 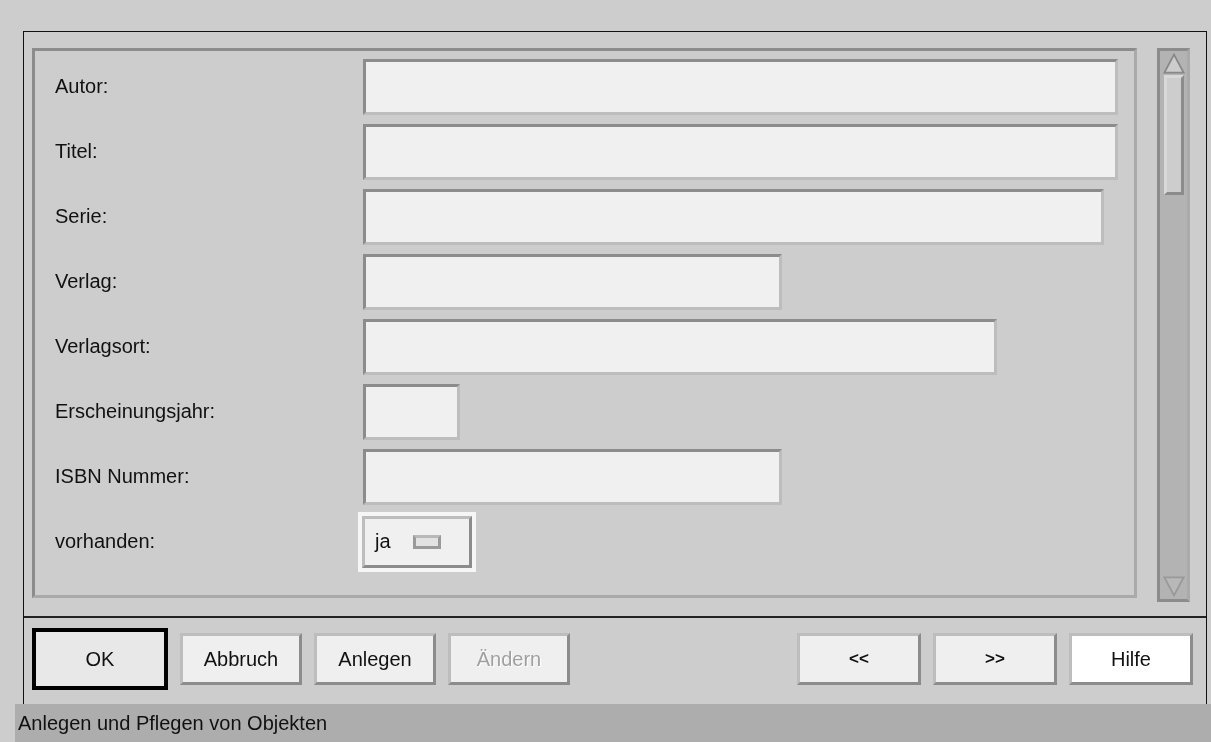 What do you see at coordinates (1173, 325) in the screenshot?
I see `scrollbar` at bounding box center [1173, 325].